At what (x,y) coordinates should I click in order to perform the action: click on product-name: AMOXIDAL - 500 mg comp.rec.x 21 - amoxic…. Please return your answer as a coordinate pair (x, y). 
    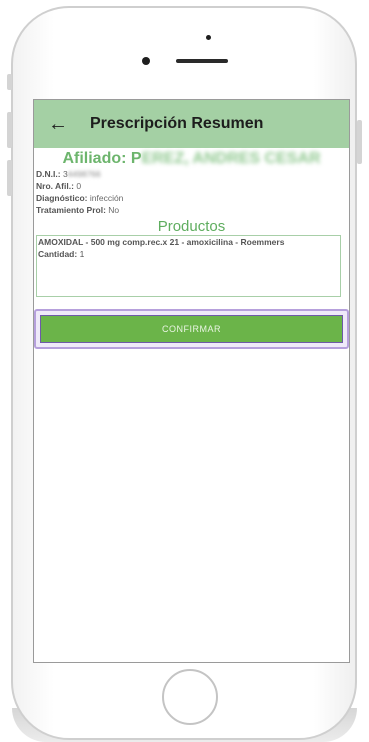
    Looking at the image, I should click on (161, 242).